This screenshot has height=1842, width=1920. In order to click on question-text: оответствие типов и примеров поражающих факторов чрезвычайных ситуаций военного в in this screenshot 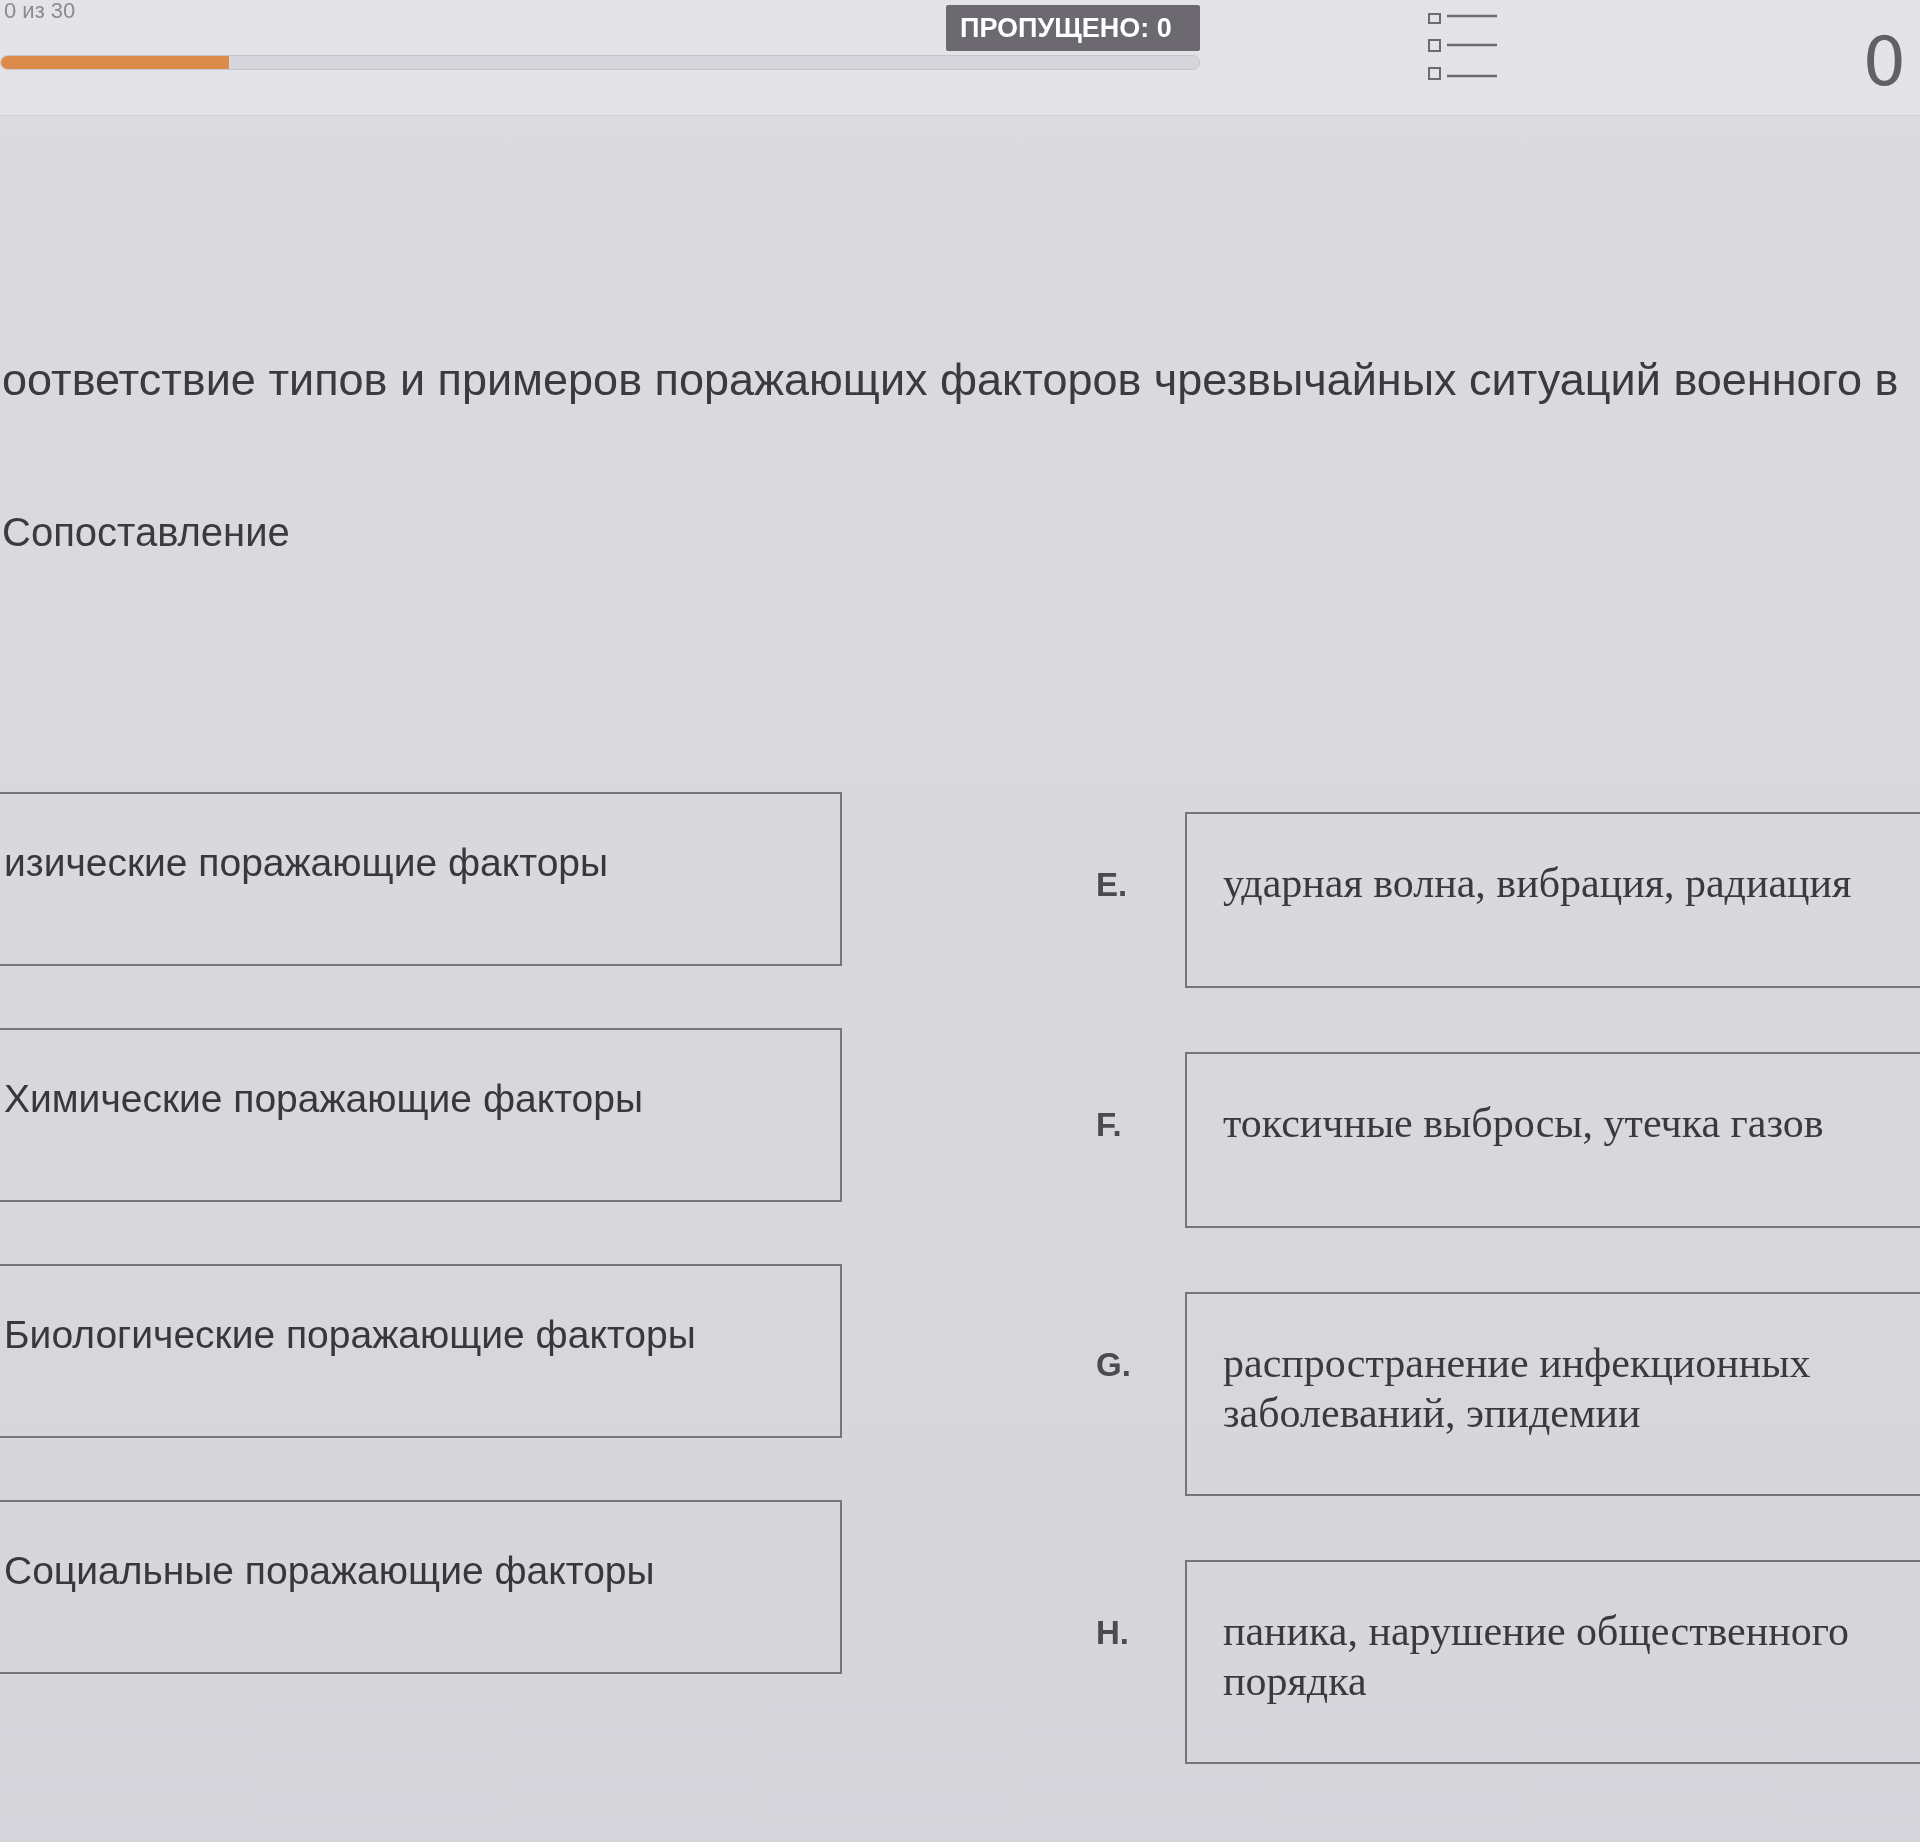, I will do `click(951, 380)`.